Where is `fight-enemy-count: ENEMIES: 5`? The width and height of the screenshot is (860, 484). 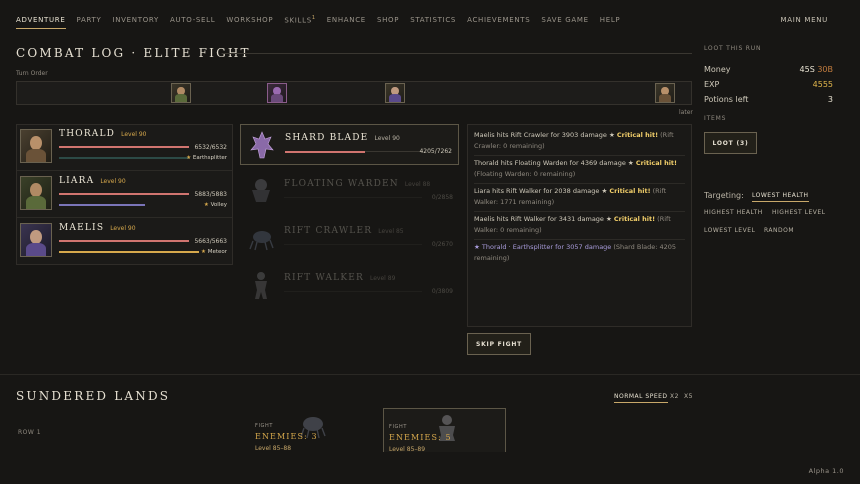 fight-enemy-count: ENEMIES: 5 is located at coordinates (420, 437).